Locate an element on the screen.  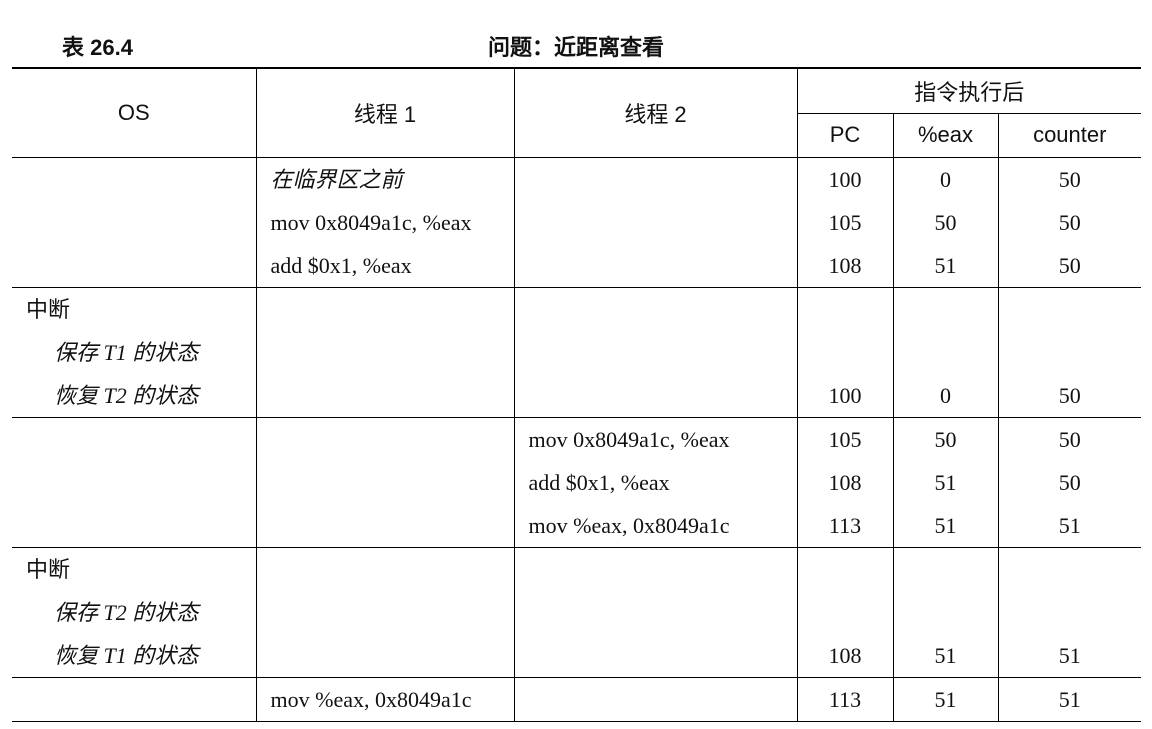
cell-line: 保存 T1 的状态 is located at coordinates (126, 352).